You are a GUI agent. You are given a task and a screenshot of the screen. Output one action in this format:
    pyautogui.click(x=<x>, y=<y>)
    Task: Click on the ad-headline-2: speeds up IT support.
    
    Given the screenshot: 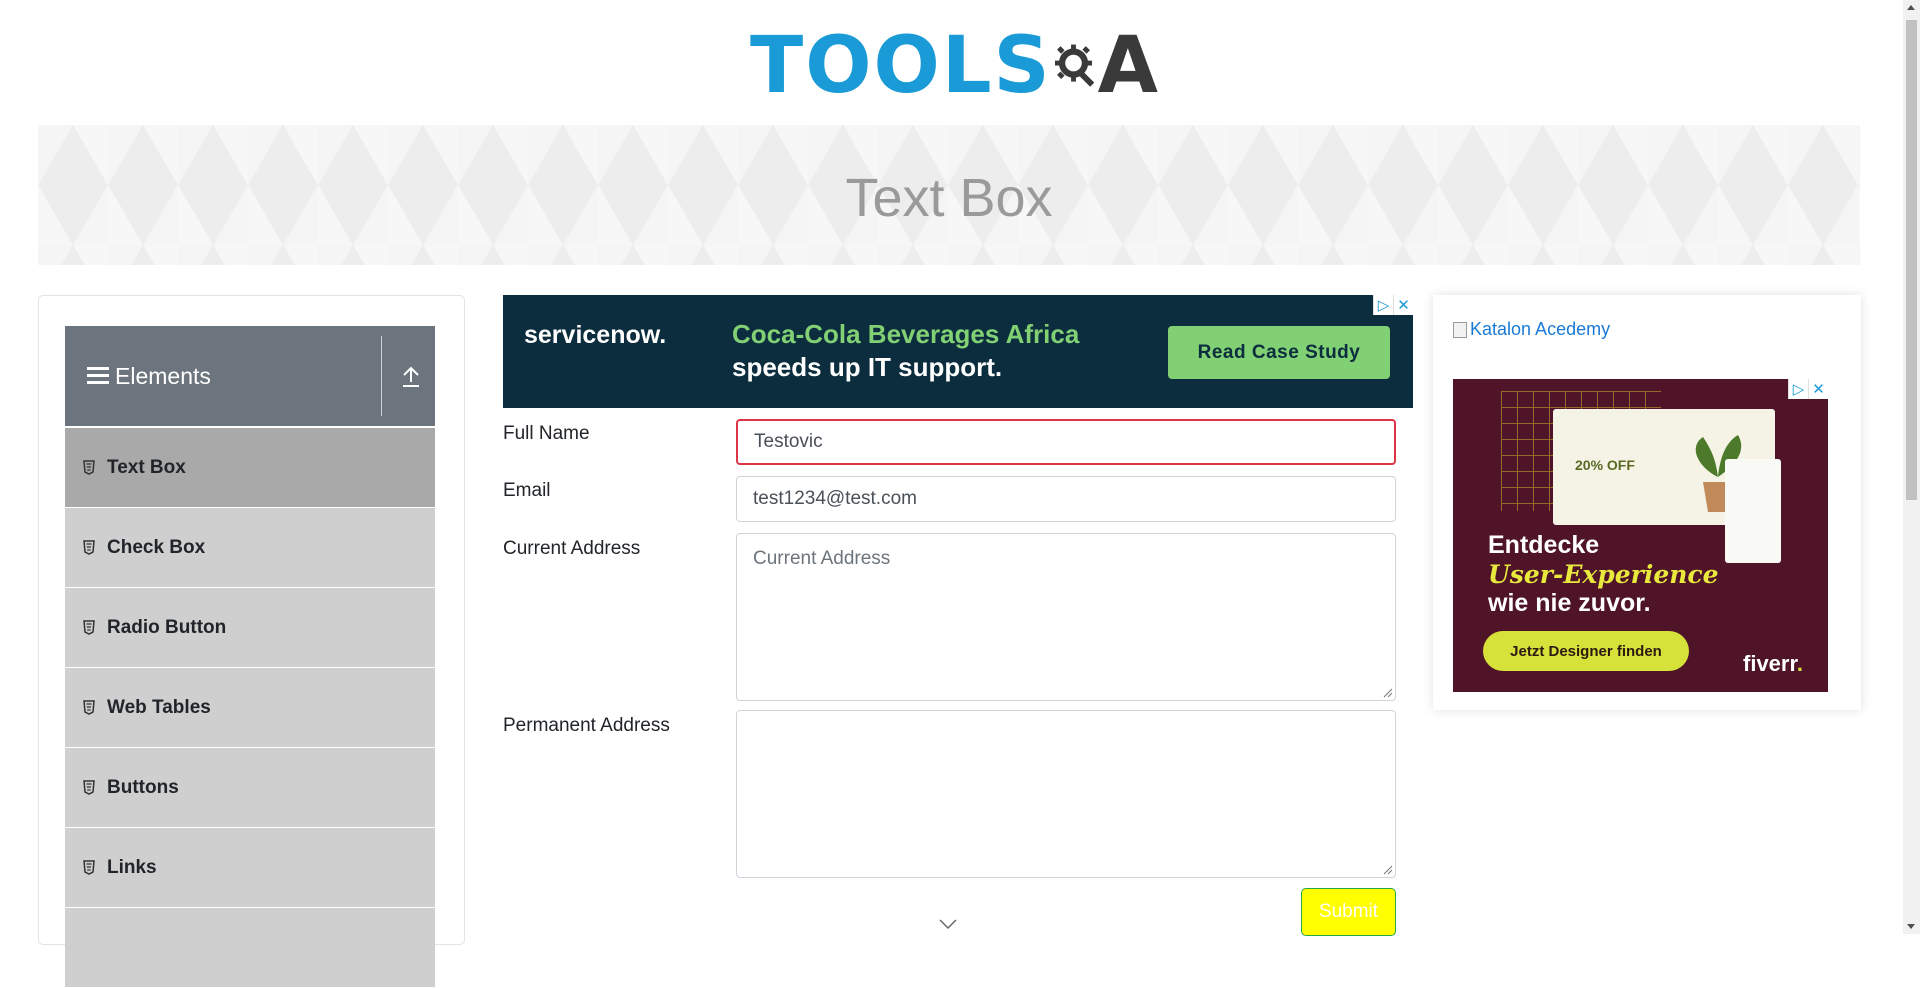 What is the action you would take?
    pyautogui.click(x=867, y=367)
    